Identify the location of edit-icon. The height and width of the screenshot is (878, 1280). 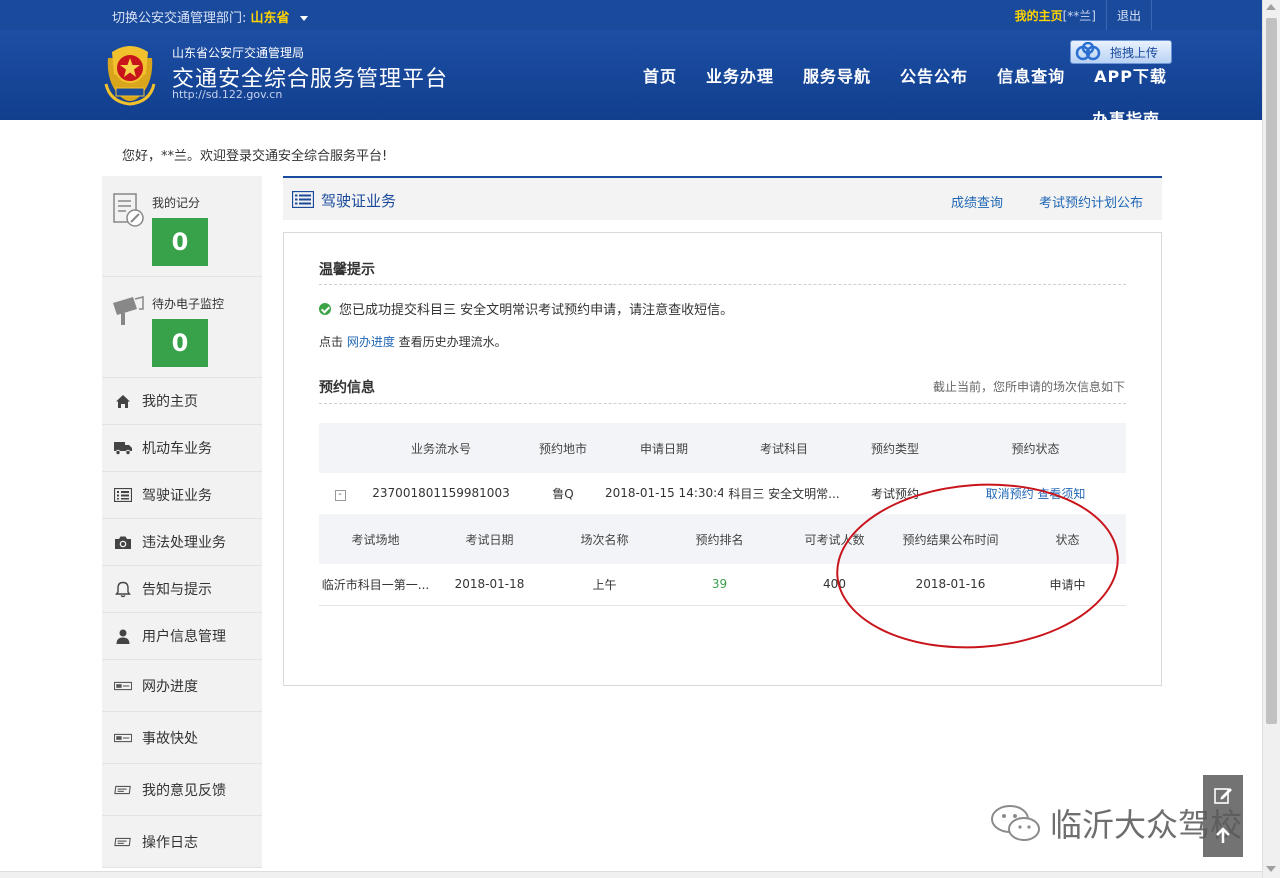
(1223, 795).